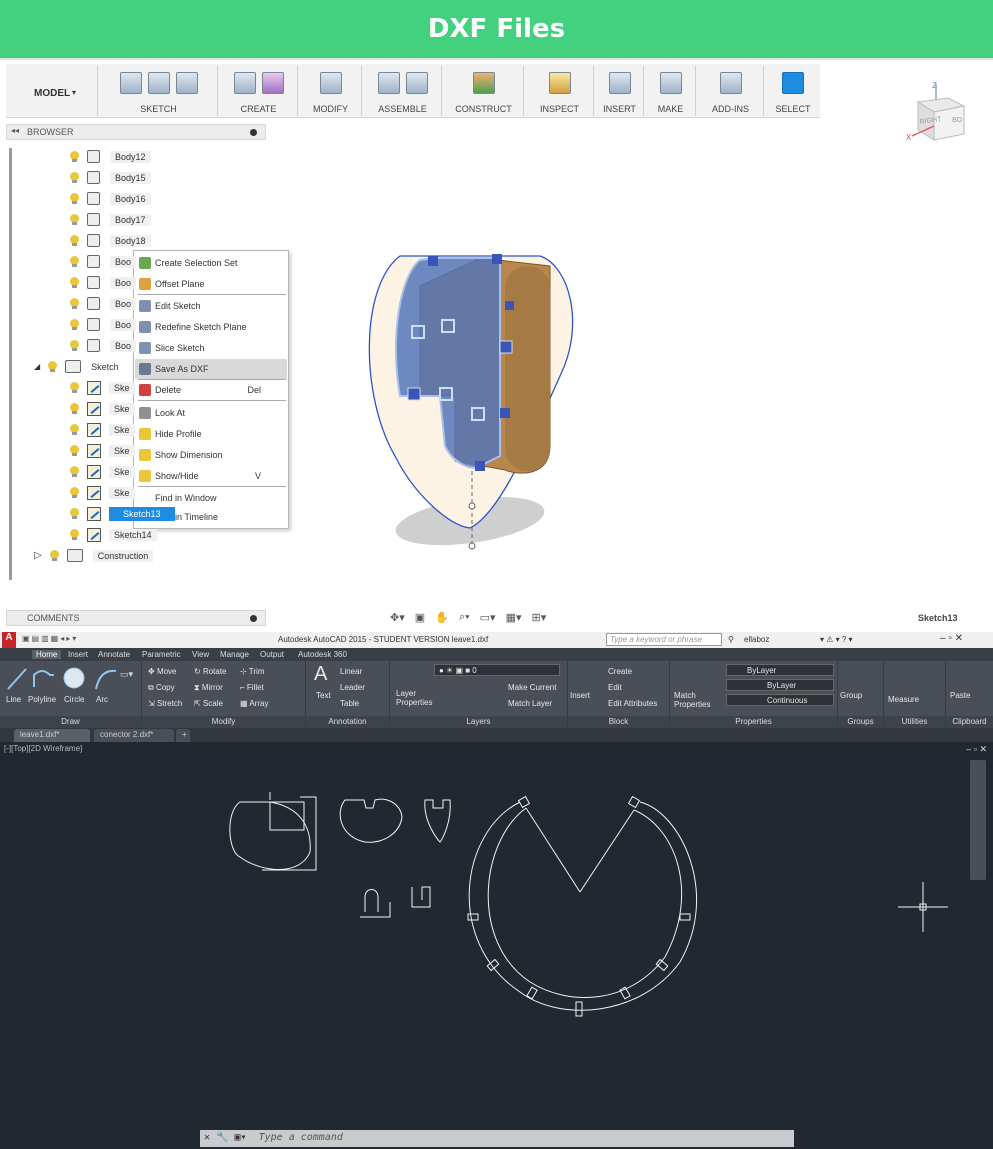 The height and width of the screenshot is (1149, 993). I want to click on copy-tool: ⧉ Copy, so click(161, 688).